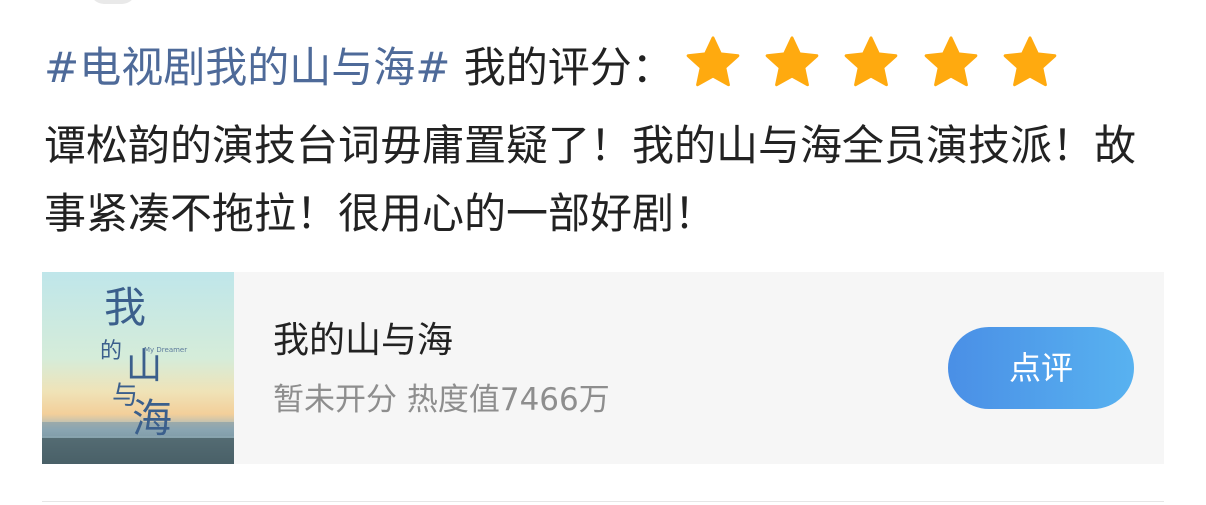 Image resolution: width=1206 pixels, height=505 pixels. Describe the element at coordinates (441, 400) in the screenshot. I see `show-meta: 暂未开分 热度值7466万` at that location.